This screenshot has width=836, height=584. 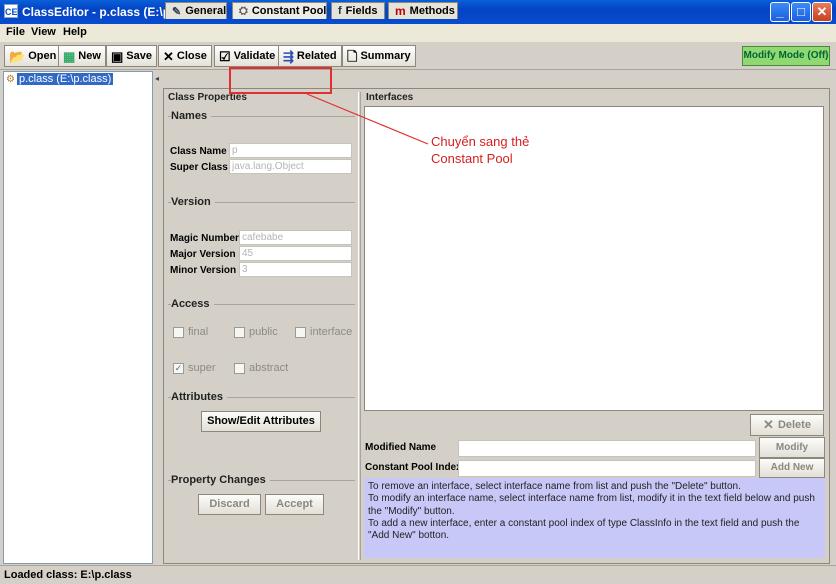 What do you see at coordinates (280, 80) in the screenshot?
I see `annotation-highlight-box` at bounding box center [280, 80].